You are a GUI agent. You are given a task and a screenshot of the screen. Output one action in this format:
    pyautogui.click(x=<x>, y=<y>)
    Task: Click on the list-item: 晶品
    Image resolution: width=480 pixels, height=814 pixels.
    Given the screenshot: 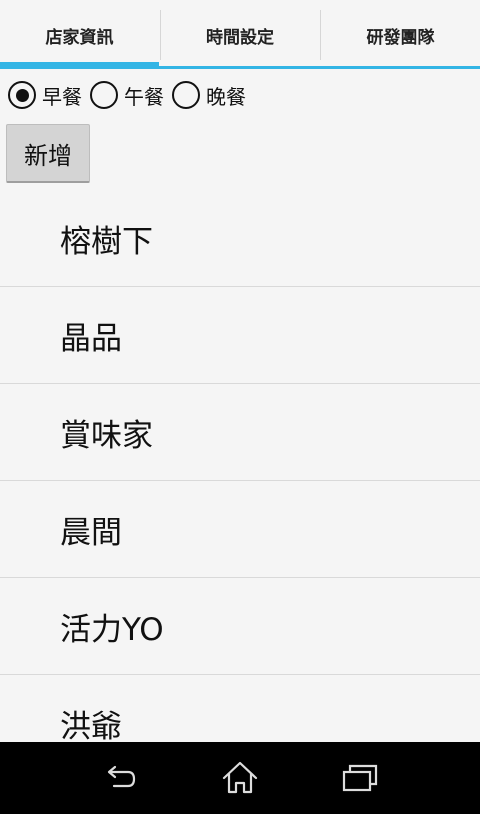 What is the action you would take?
    pyautogui.click(x=240, y=335)
    